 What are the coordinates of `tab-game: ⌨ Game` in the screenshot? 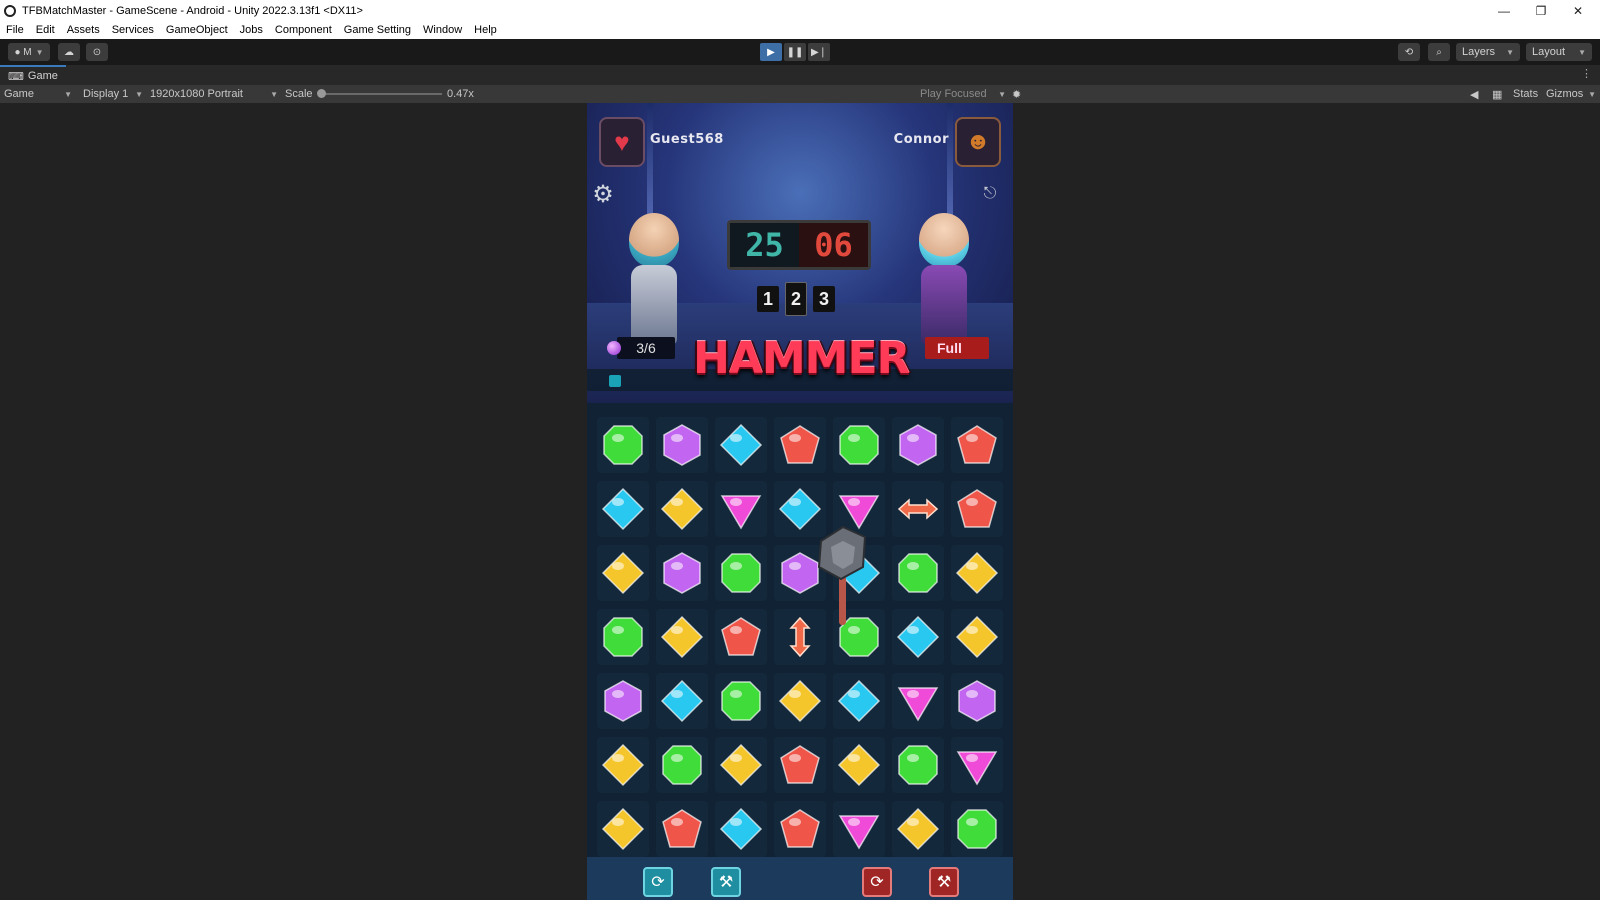 It's located at (33, 75).